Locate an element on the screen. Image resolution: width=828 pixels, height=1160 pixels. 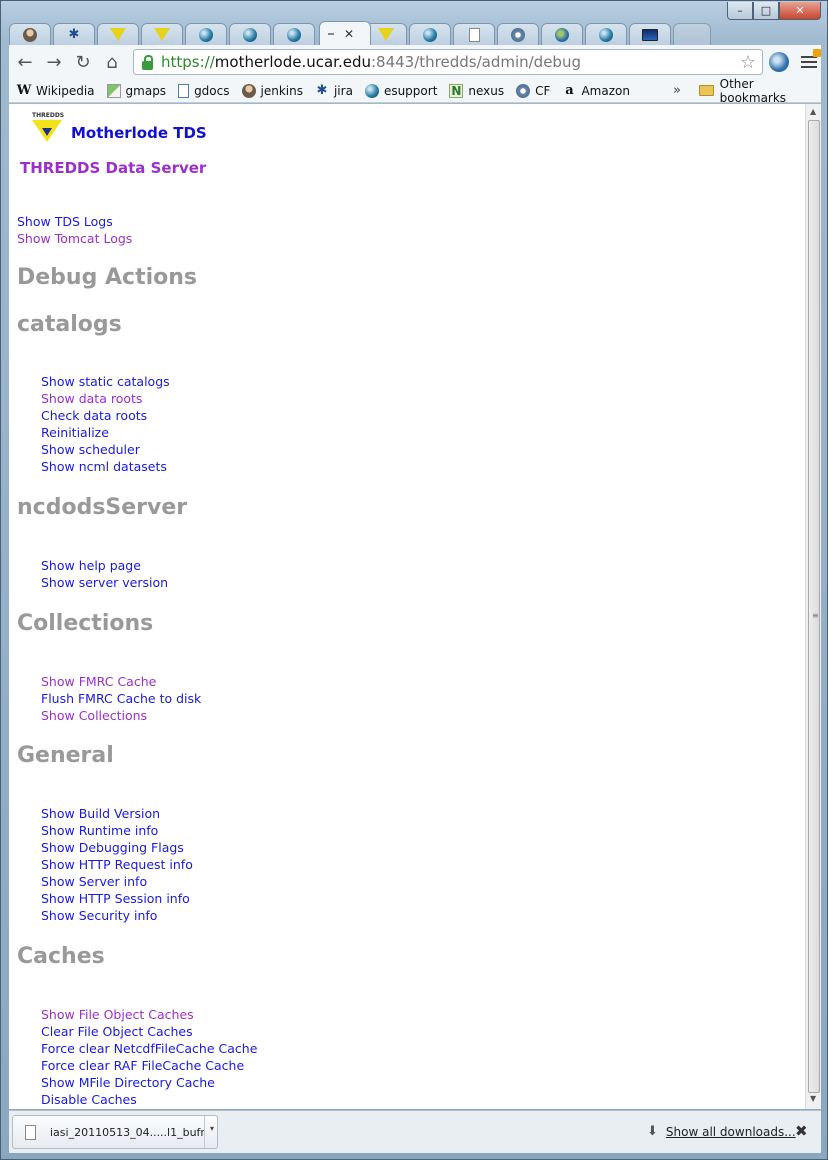
bookmark-amazon: a Amazon is located at coordinates (596, 90).